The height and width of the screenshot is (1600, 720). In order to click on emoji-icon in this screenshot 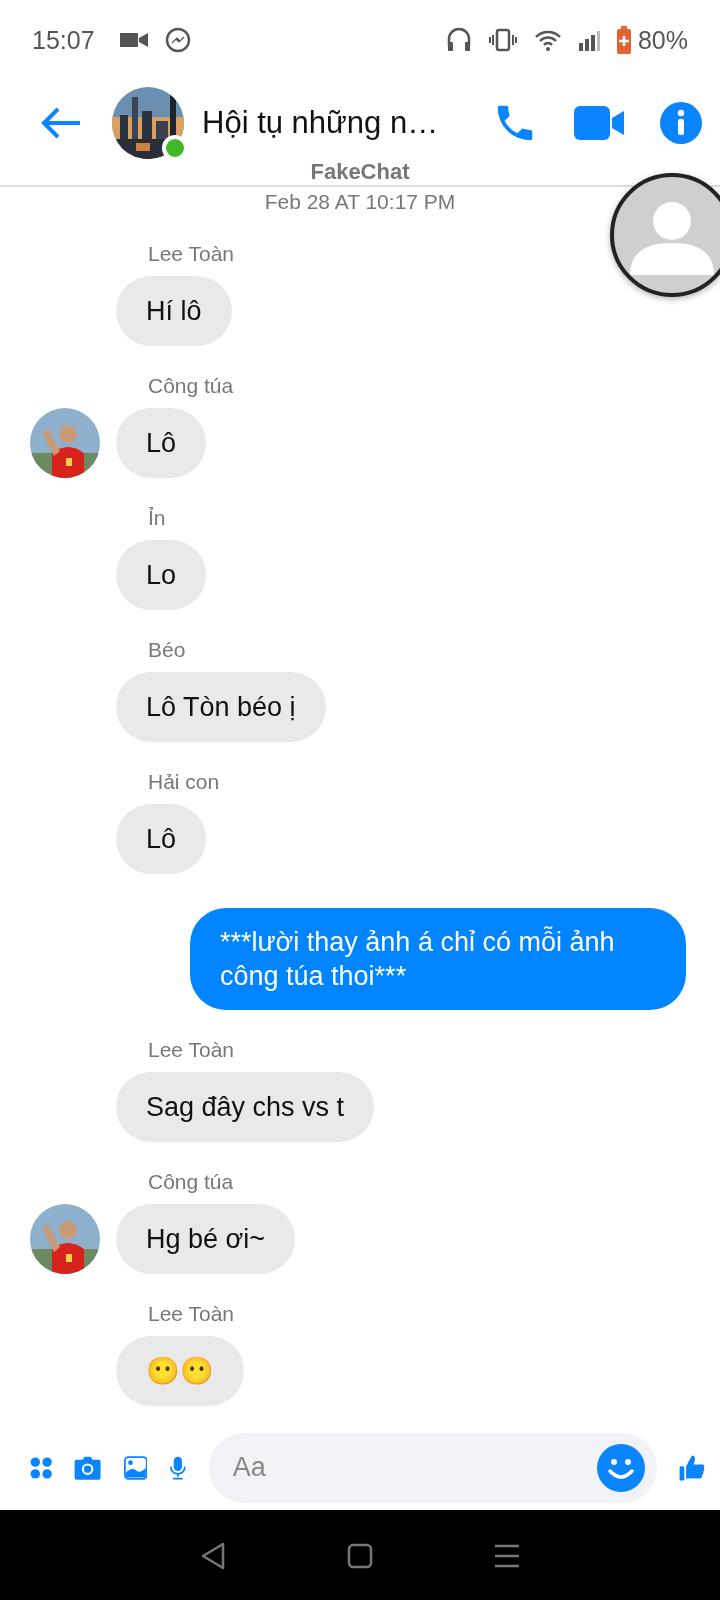, I will do `click(620, 1467)`.